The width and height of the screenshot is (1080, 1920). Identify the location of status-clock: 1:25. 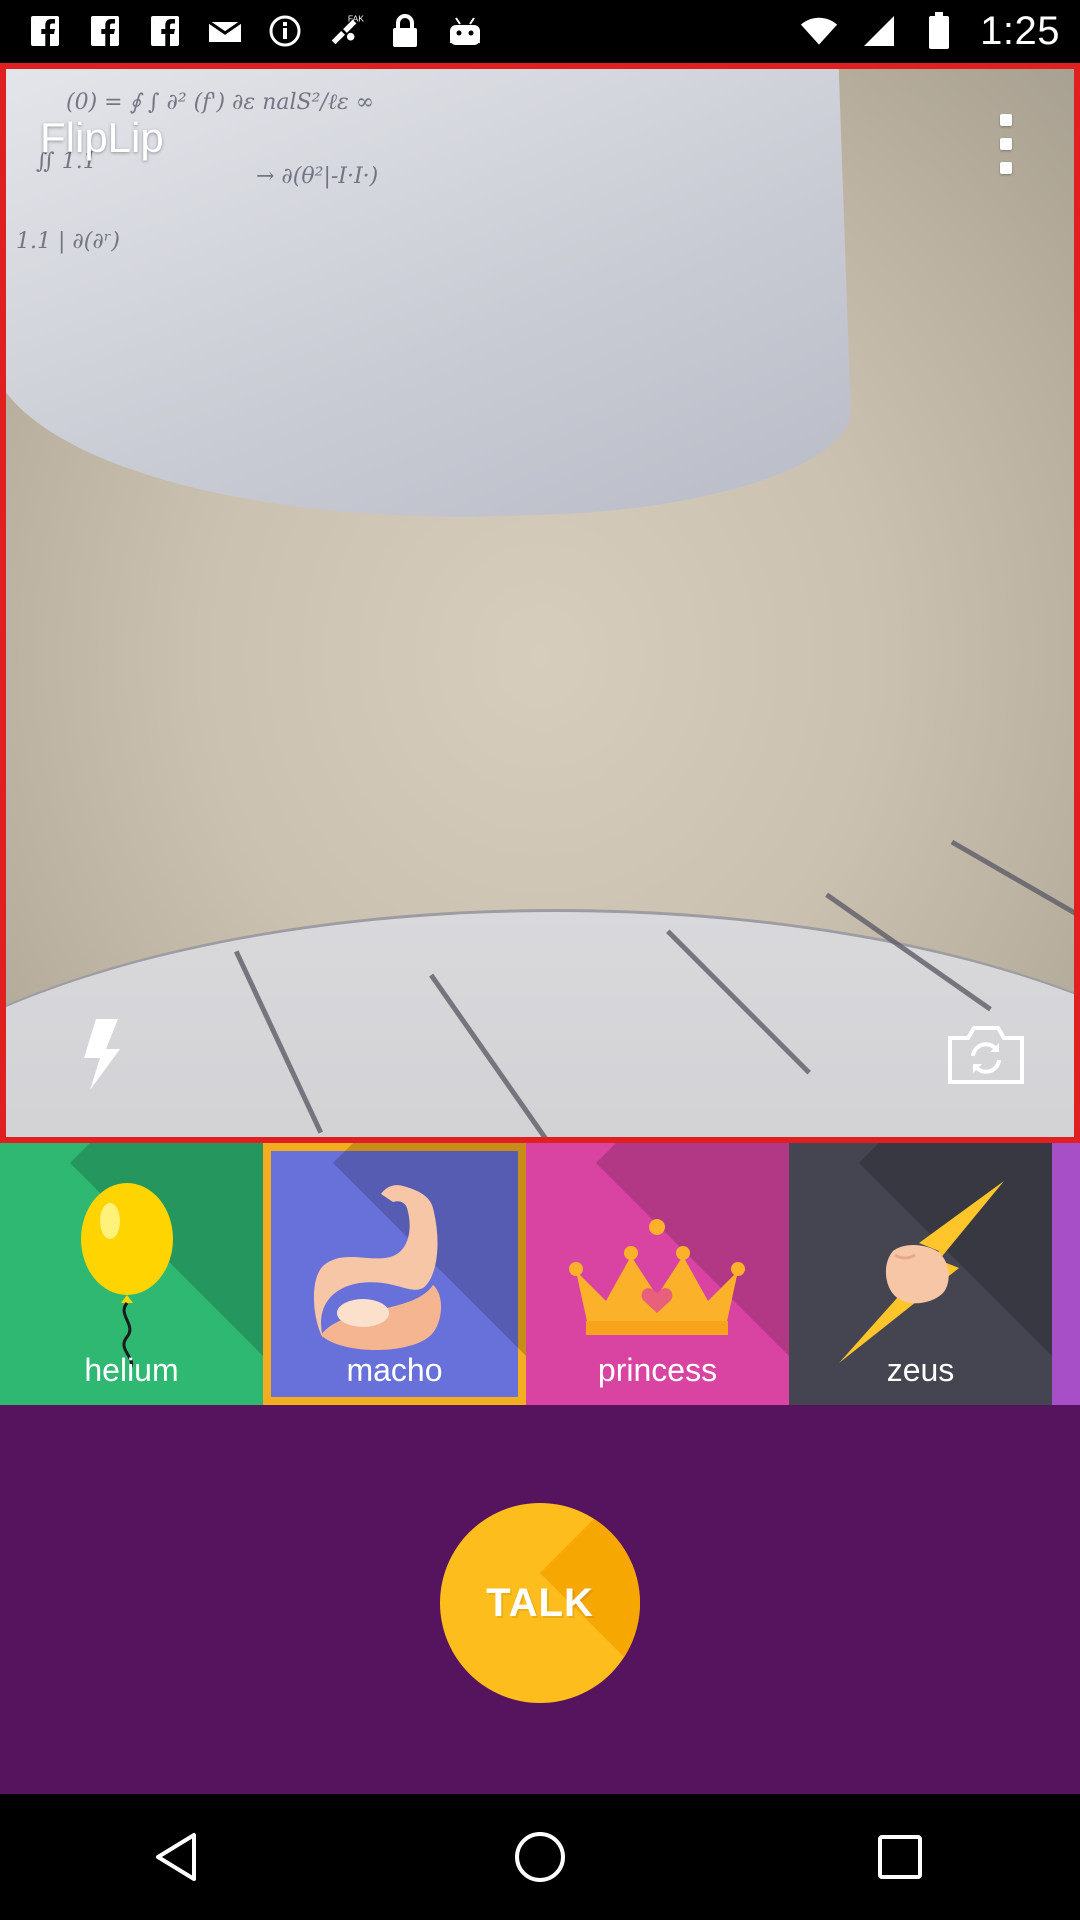
(1020, 30).